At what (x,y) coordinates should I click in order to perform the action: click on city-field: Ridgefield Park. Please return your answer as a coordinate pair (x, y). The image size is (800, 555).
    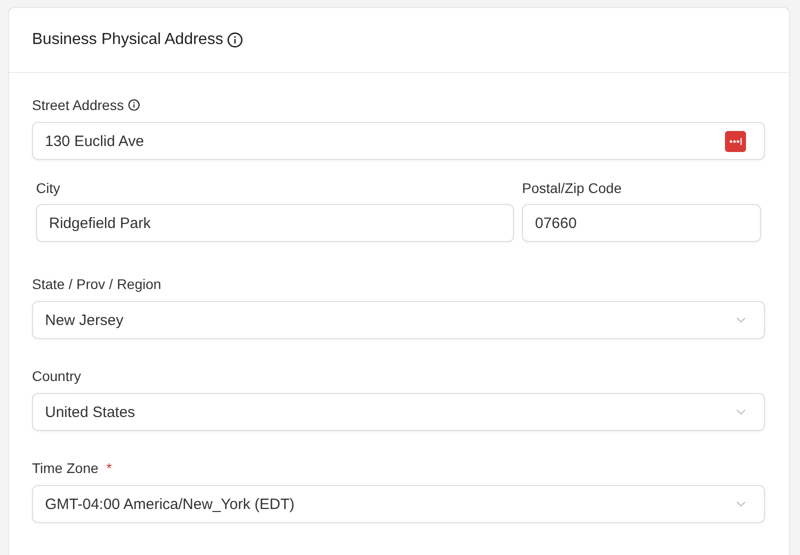
    Looking at the image, I should click on (275, 223).